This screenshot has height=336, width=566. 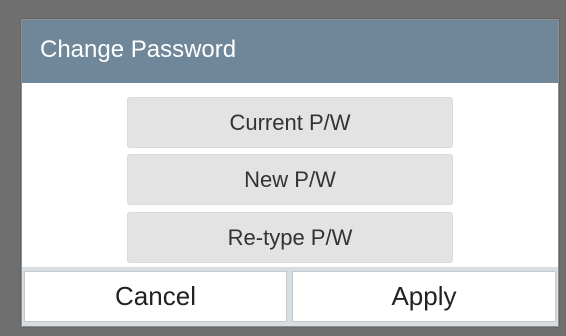 I want to click on retype-password-field: Re-type P/W, so click(x=290, y=237).